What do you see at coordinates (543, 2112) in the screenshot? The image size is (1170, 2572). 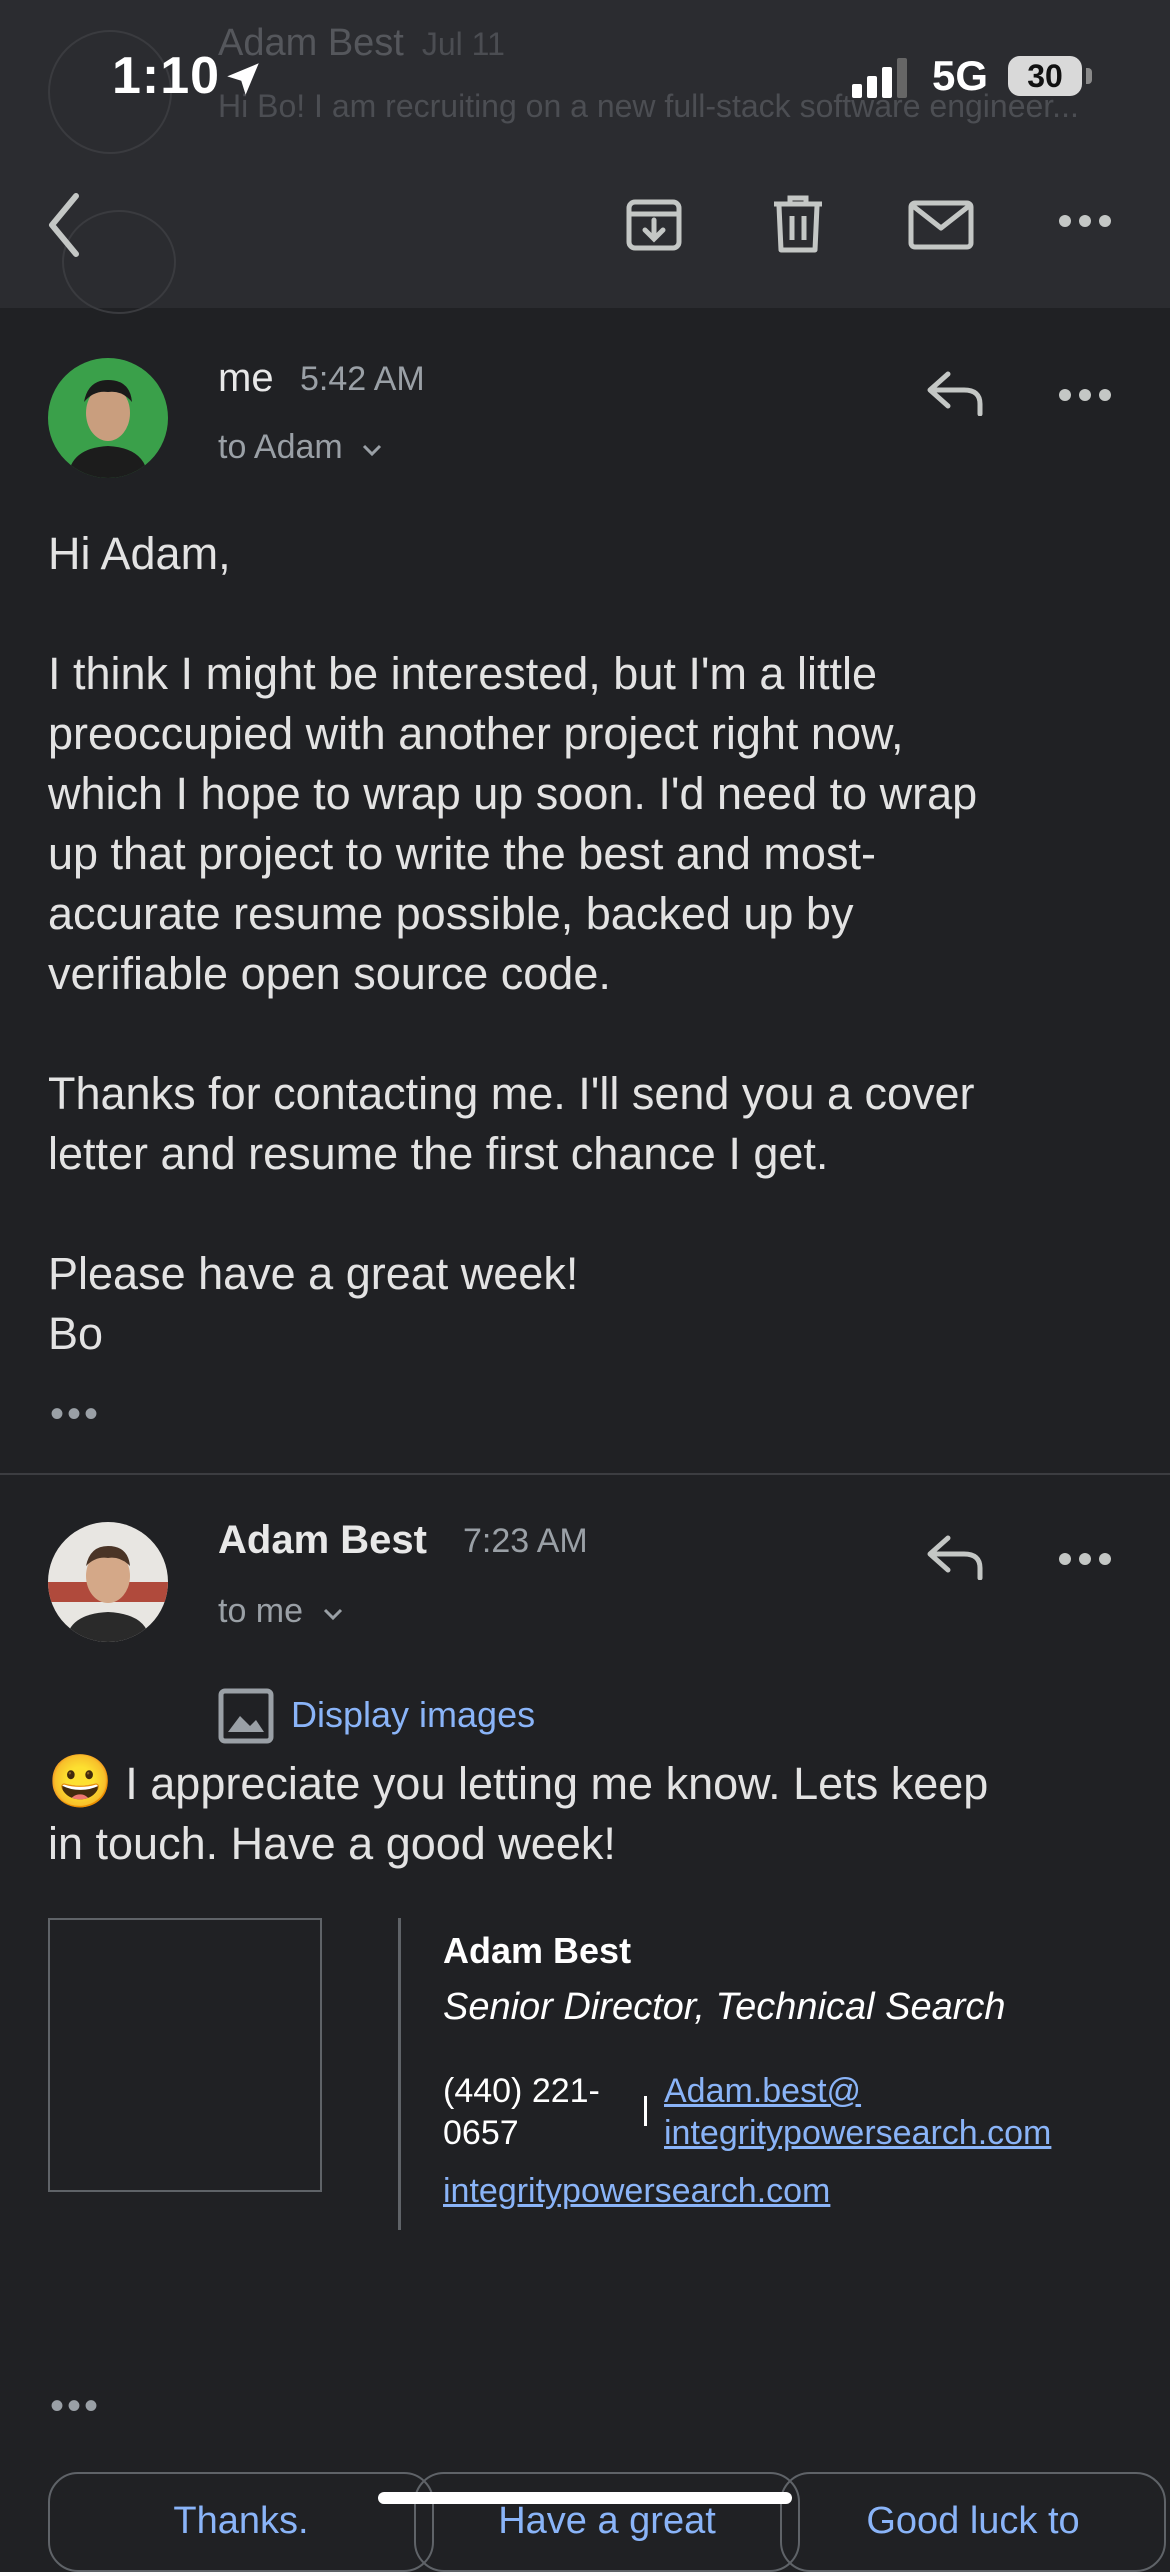 I see `signature-phone: (440) 221-0657` at bounding box center [543, 2112].